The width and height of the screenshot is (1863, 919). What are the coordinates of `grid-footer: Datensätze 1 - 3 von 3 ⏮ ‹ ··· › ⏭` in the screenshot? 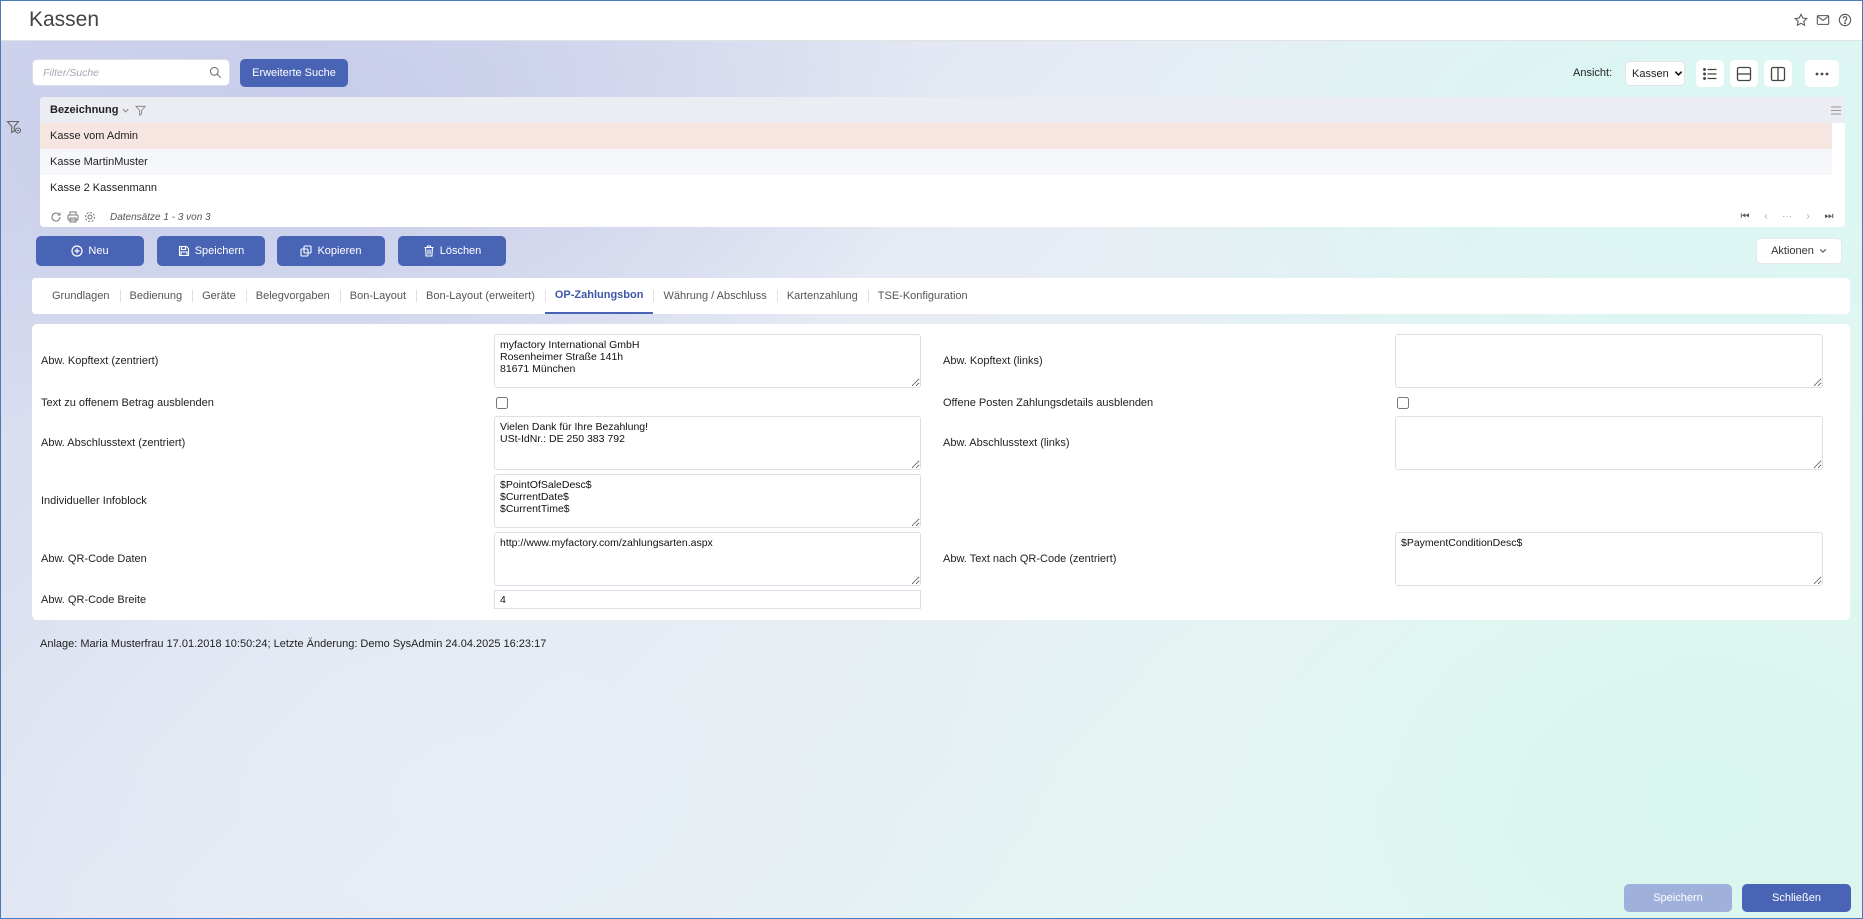 It's located at (942, 217).